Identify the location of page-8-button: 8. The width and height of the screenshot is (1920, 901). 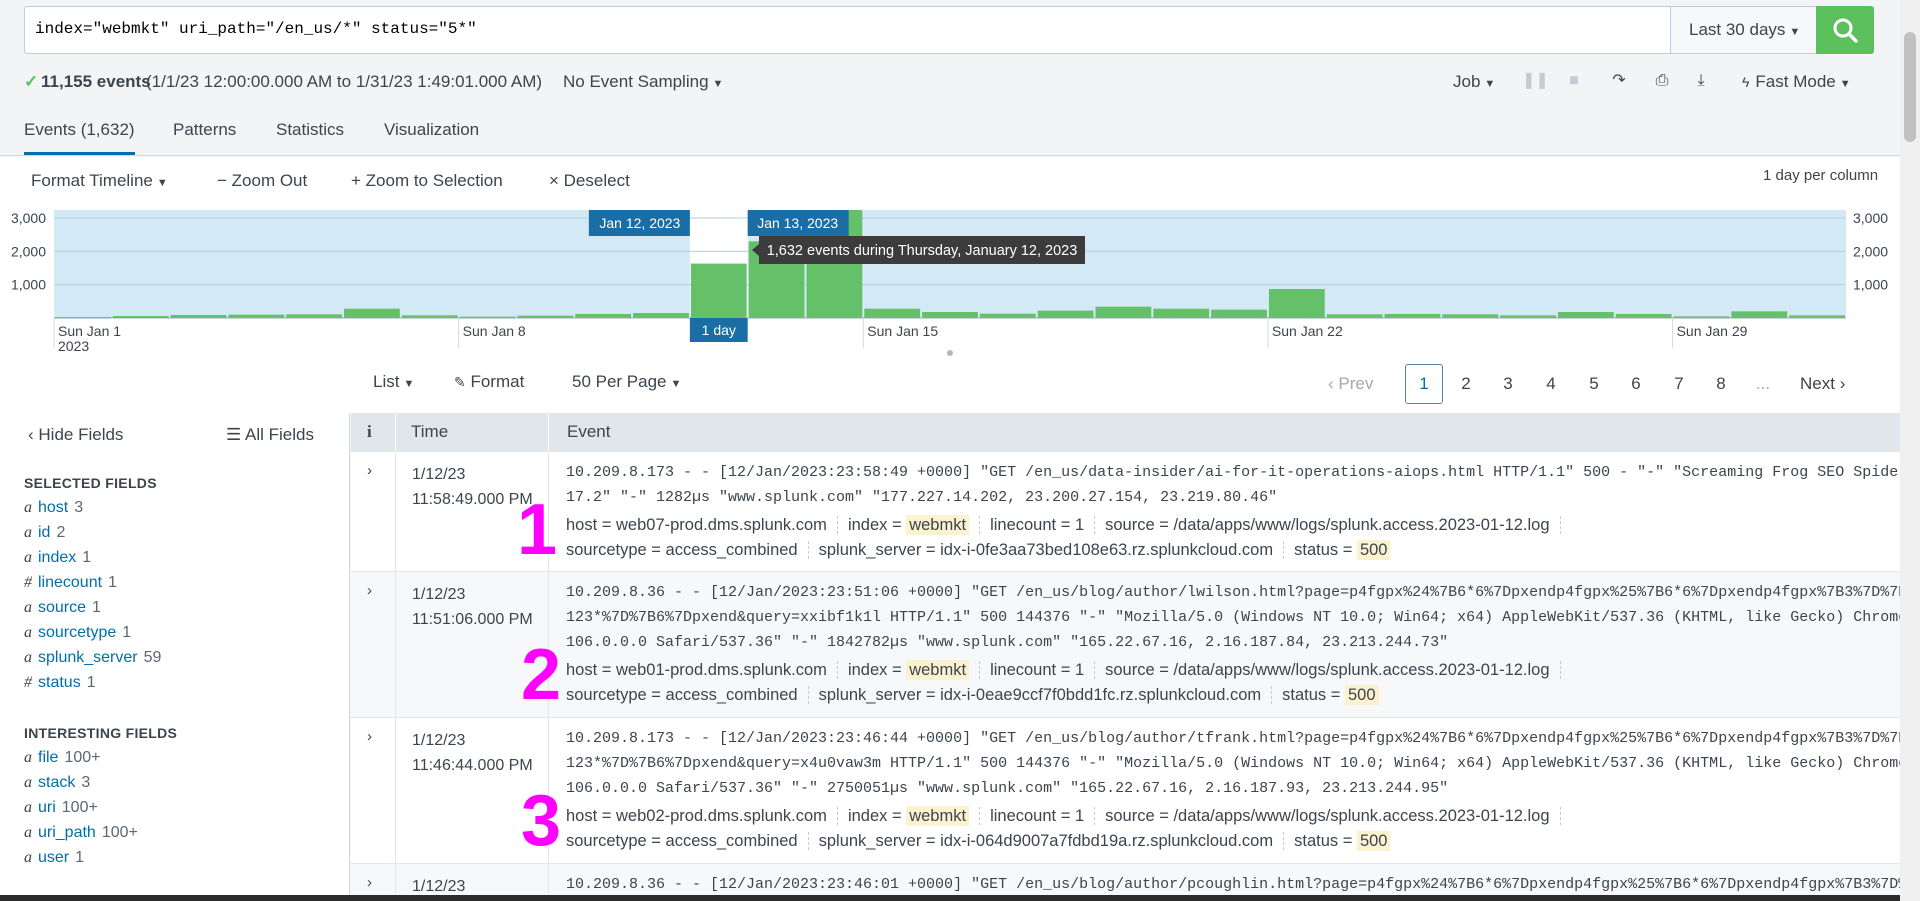
(1721, 384).